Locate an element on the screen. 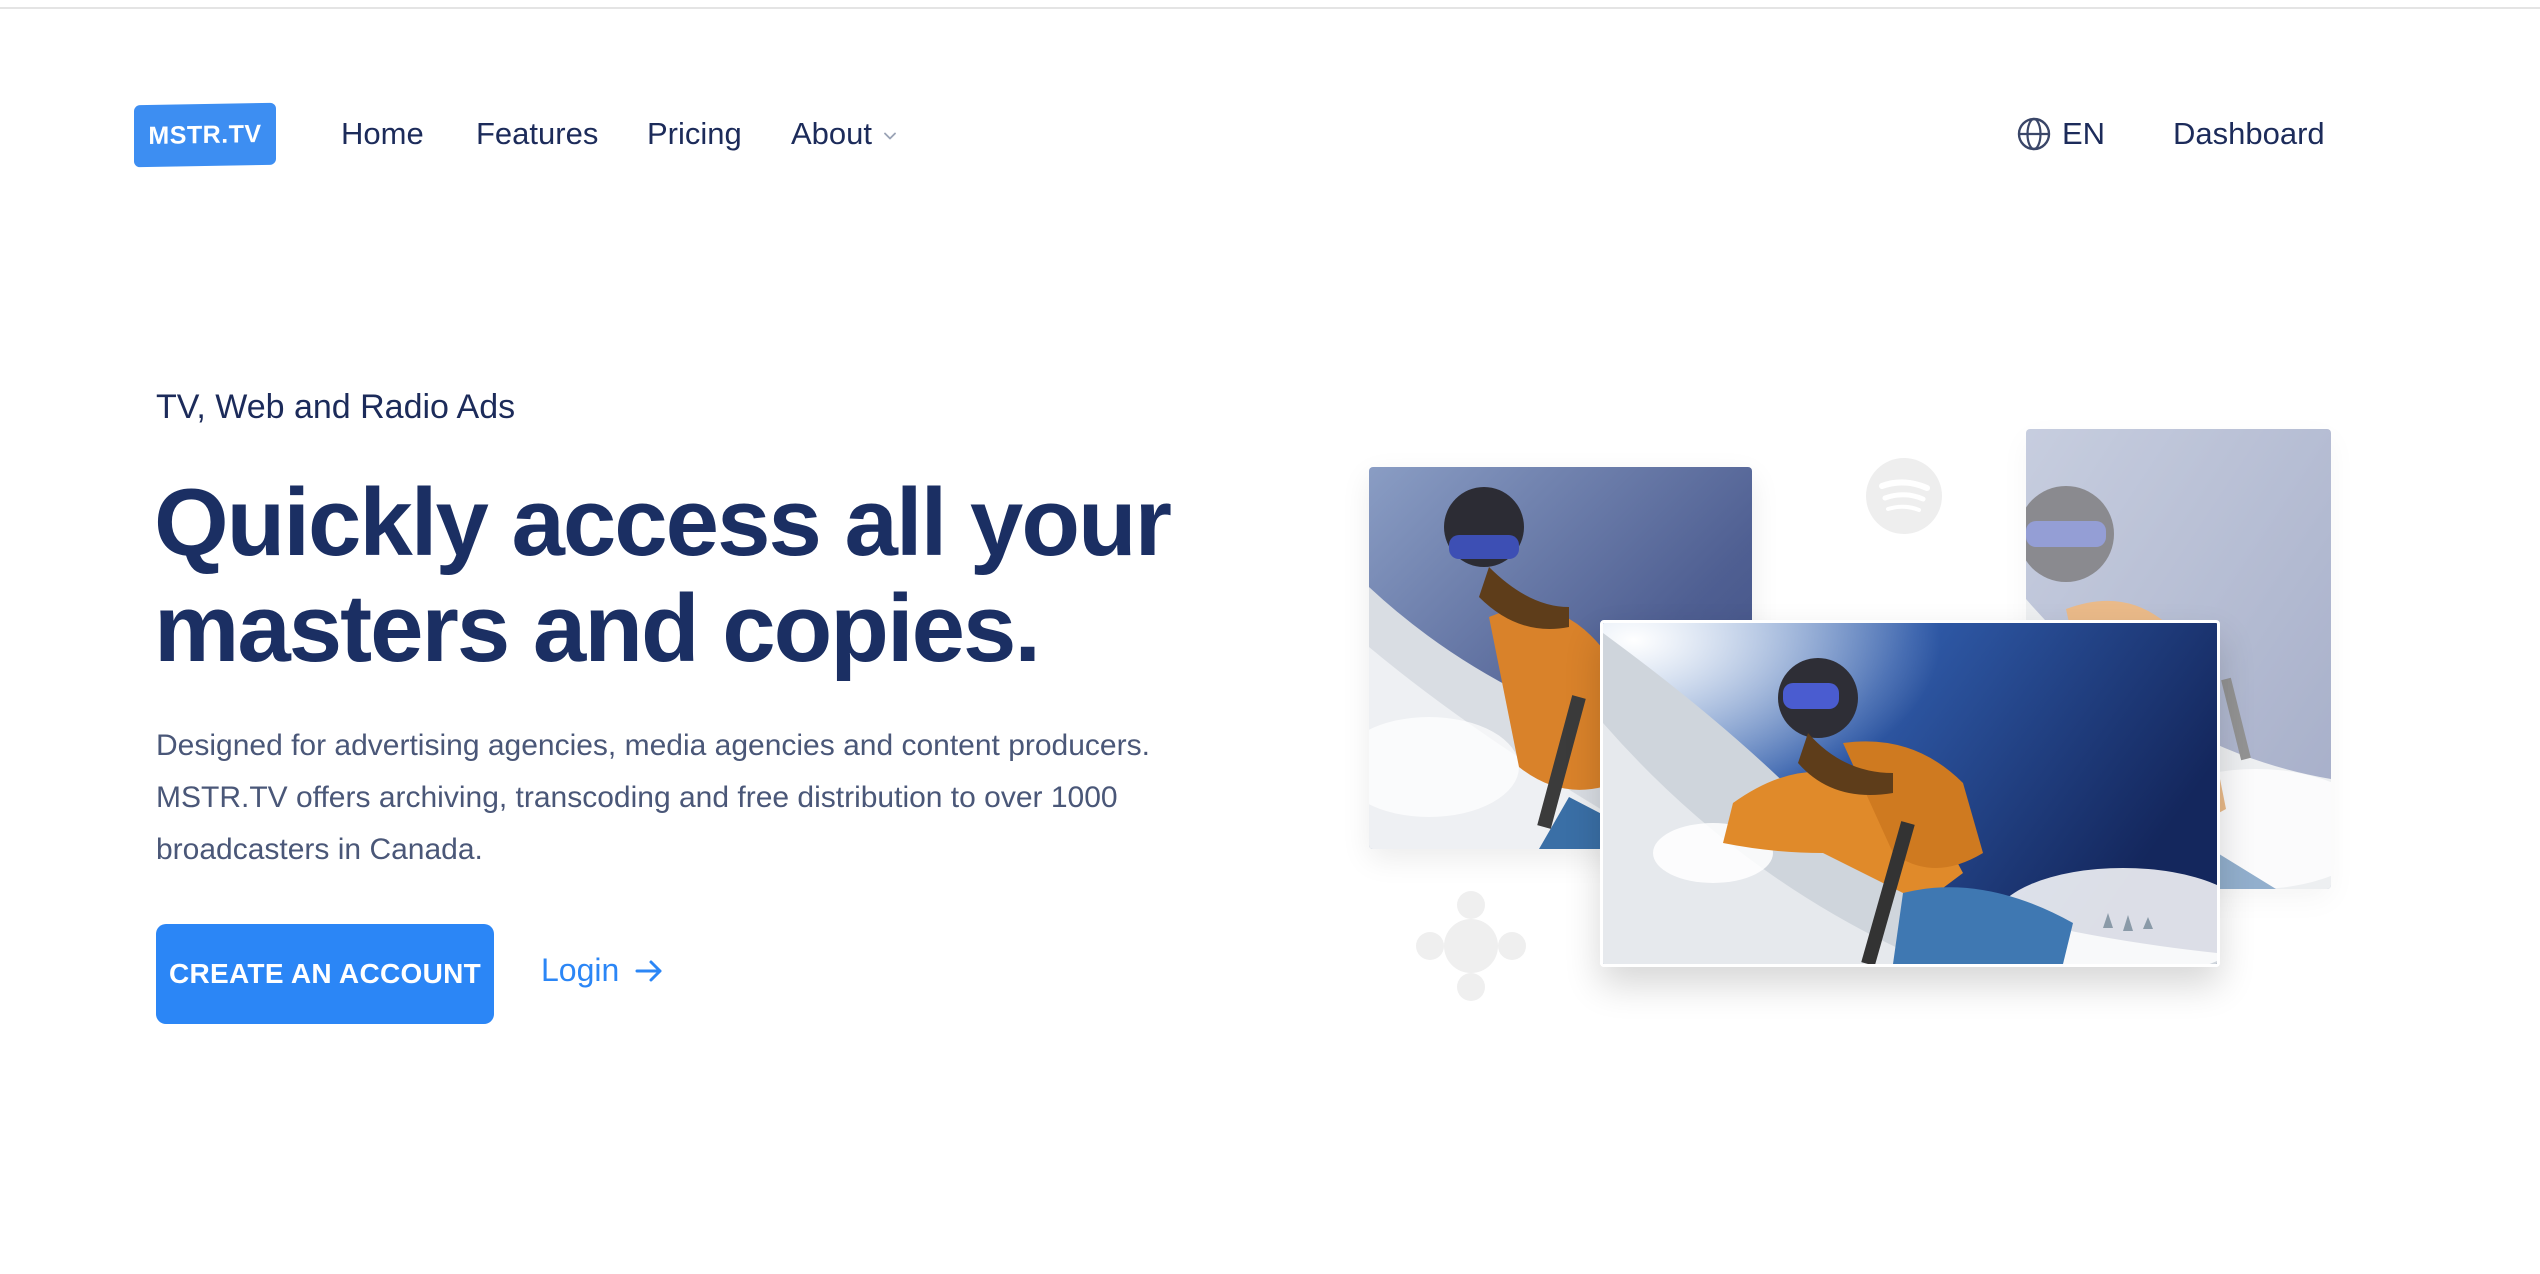 The width and height of the screenshot is (2540, 1274). hero-eyebrow: TV, Web and Radio Ads is located at coordinates (336, 407).